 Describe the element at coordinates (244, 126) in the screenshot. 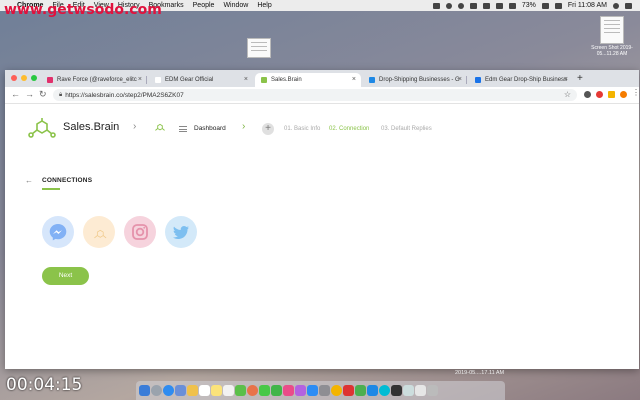

I see `chevron-right-green-icon: ›` at that location.